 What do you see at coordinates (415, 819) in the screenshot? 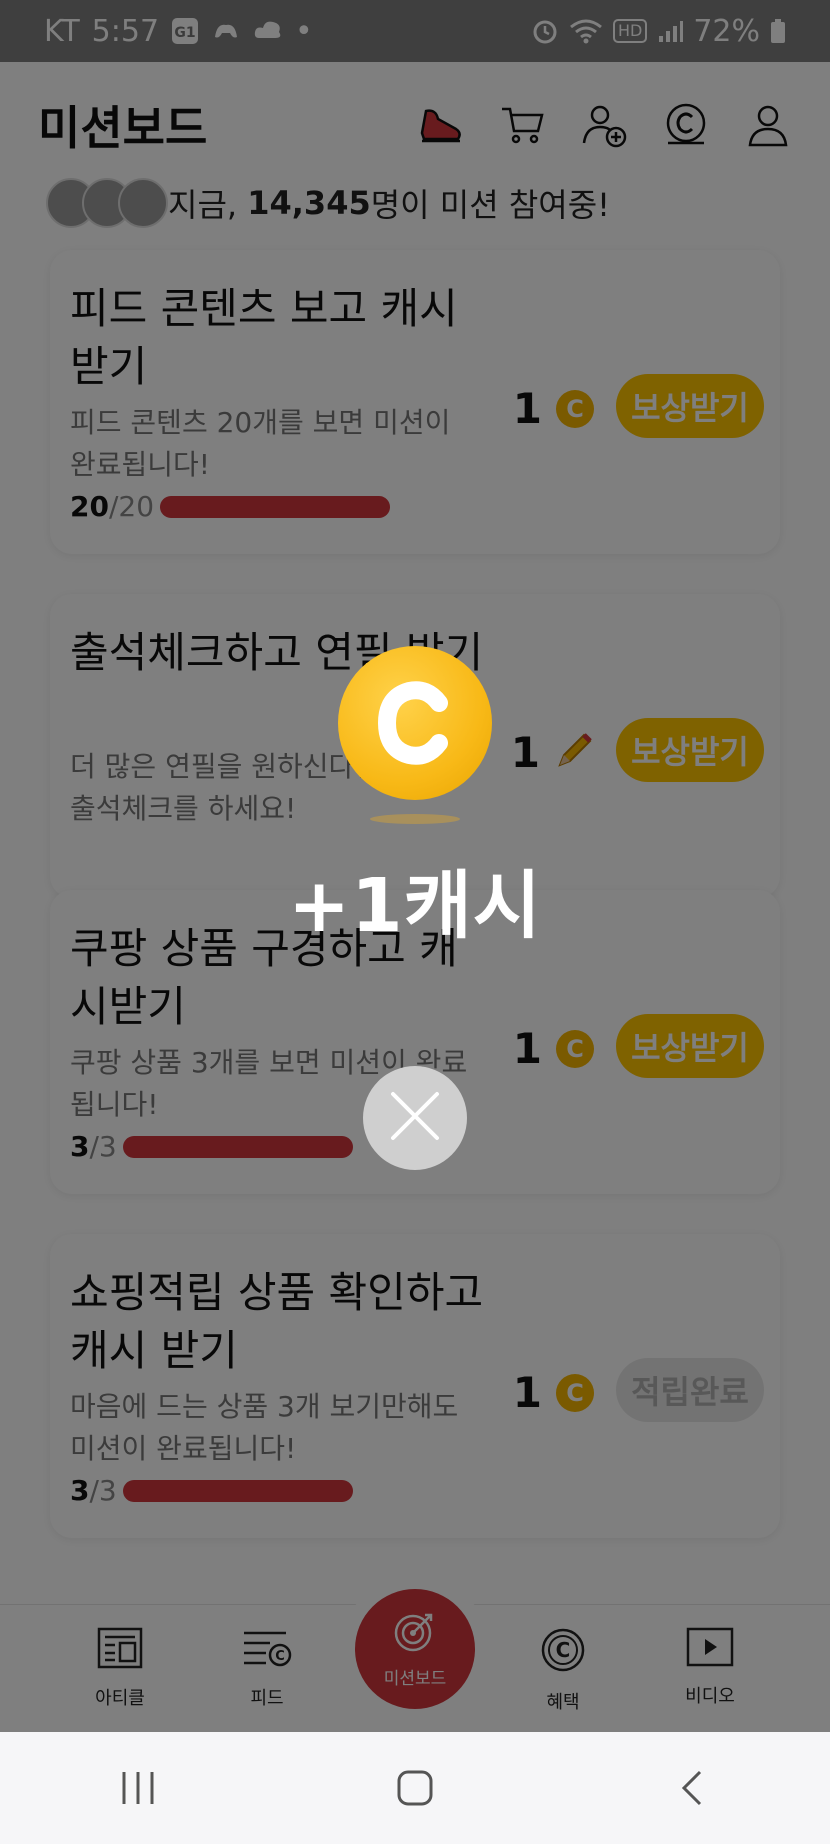
I see `coin-shadow` at bounding box center [415, 819].